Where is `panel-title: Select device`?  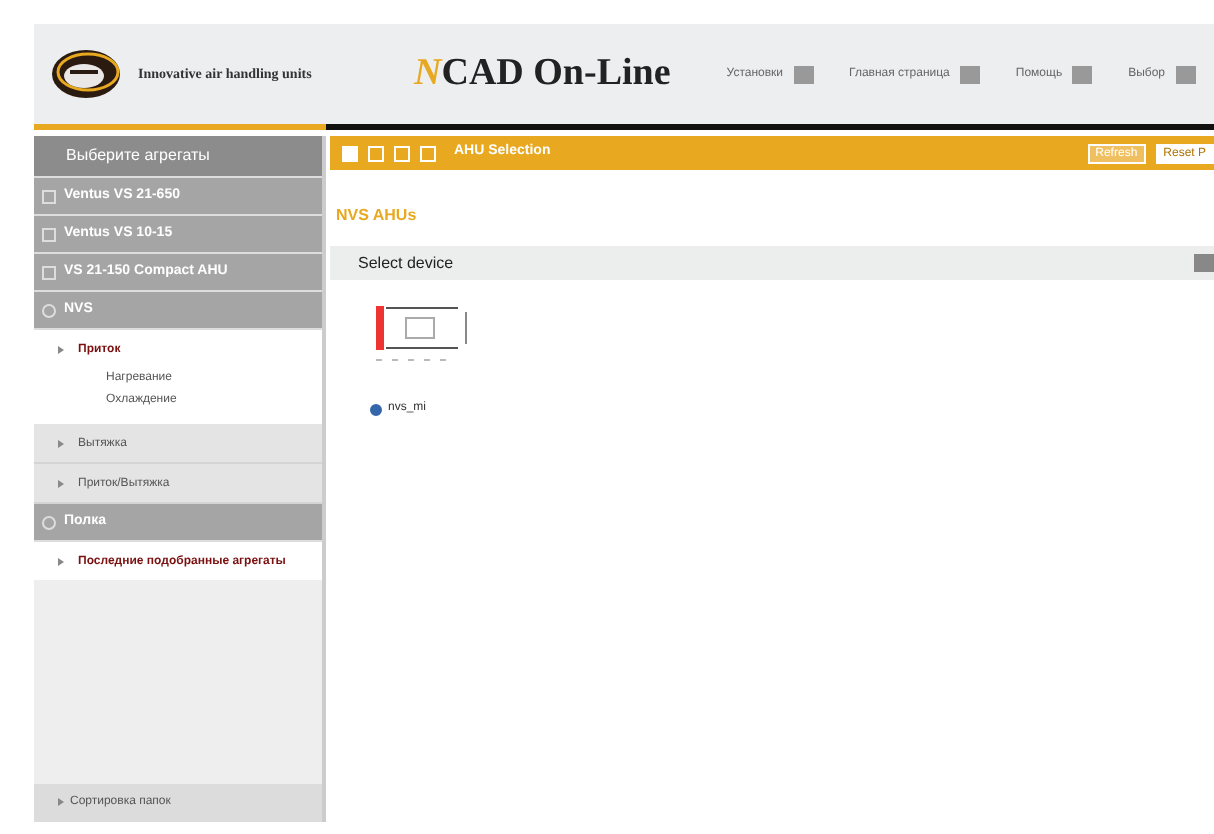
panel-title: Select device is located at coordinates (406, 263).